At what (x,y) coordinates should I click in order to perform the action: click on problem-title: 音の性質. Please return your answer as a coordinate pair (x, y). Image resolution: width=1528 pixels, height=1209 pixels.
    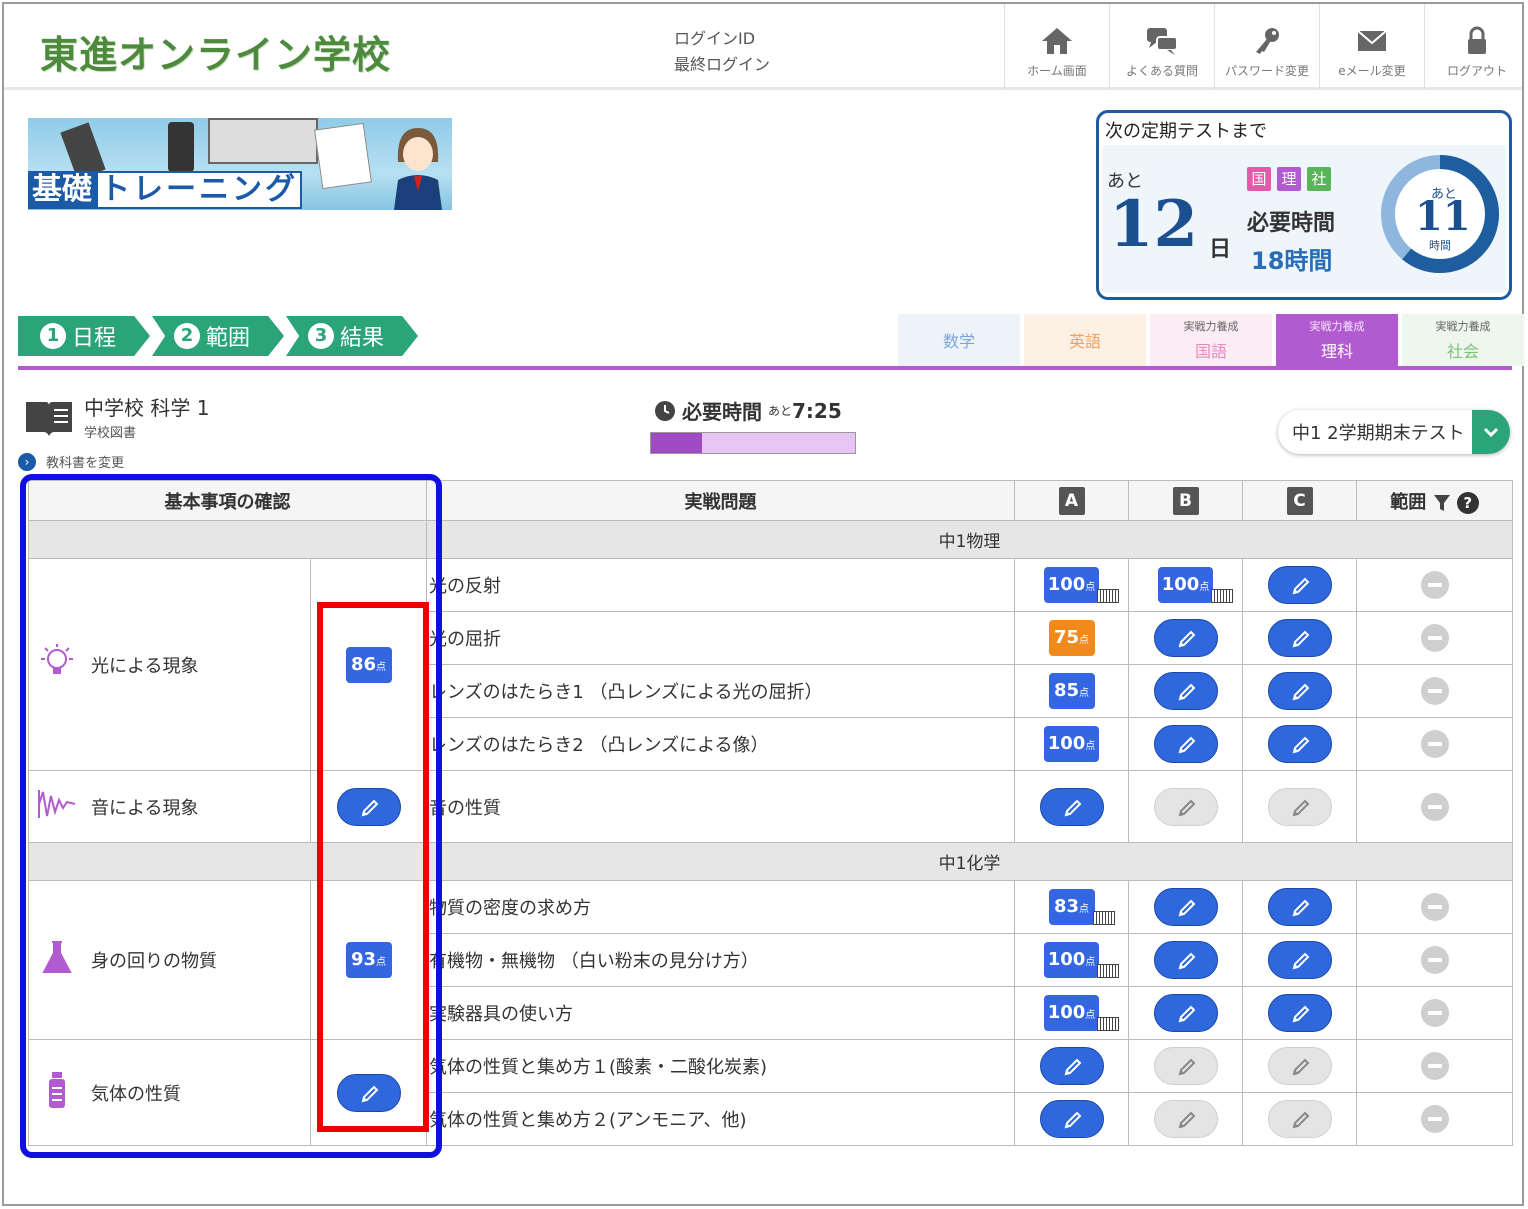
    Looking at the image, I should click on (720, 806).